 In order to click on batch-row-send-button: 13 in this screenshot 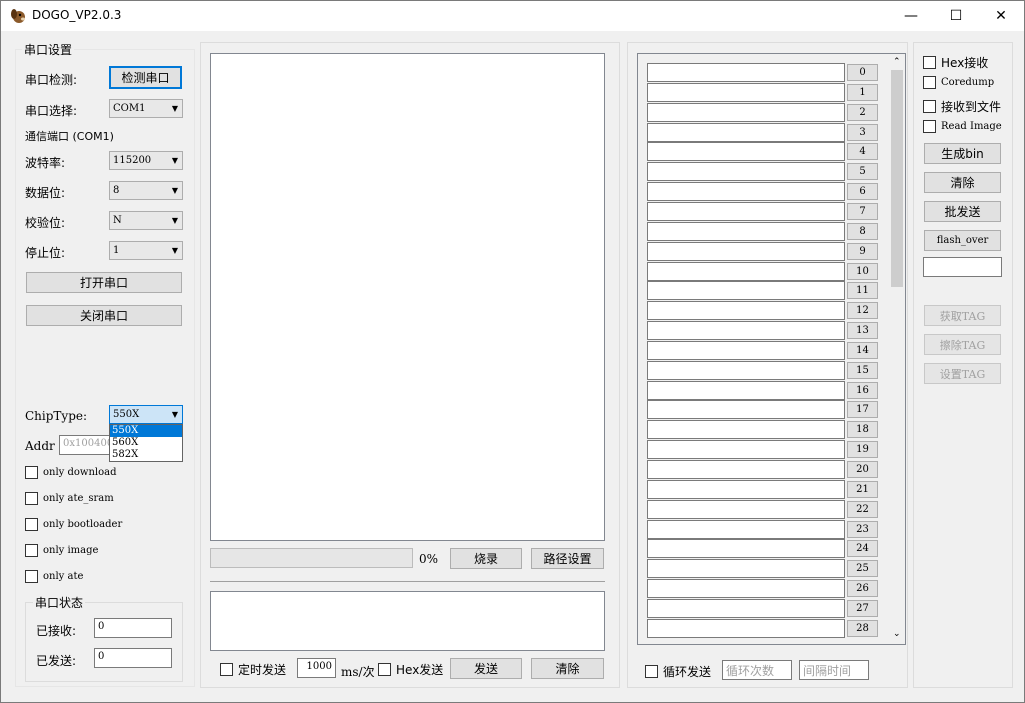, I will do `click(862, 331)`.